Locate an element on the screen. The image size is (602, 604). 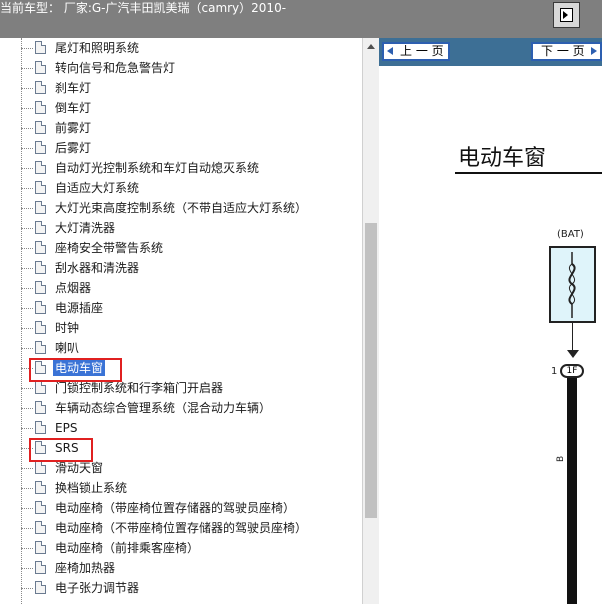
tree-item: 电动座椅（带座椅位置存储器的驾驶员座椅） is located at coordinates (191, 508).